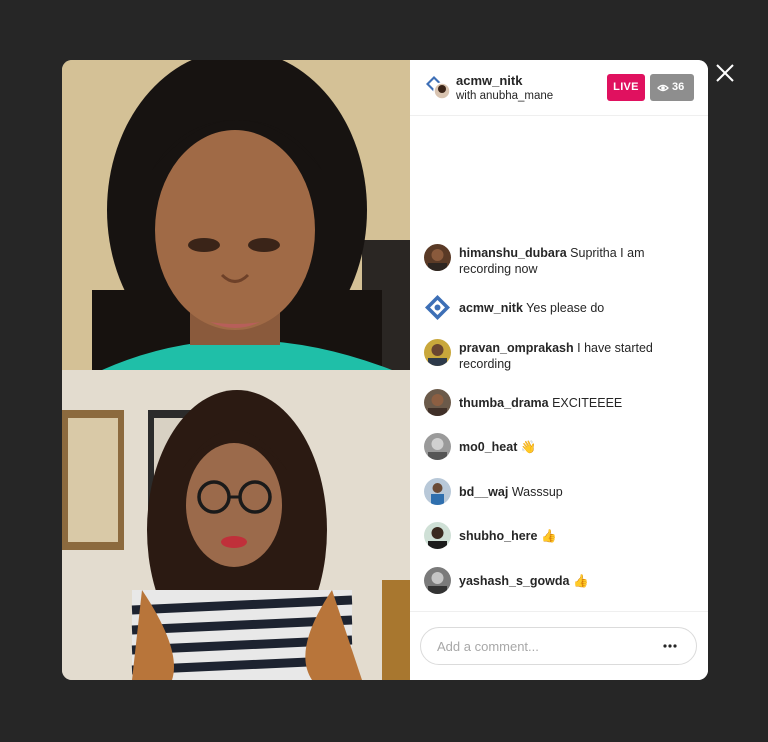  I want to click on comment-username: pravan_omprakash, so click(516, 348).